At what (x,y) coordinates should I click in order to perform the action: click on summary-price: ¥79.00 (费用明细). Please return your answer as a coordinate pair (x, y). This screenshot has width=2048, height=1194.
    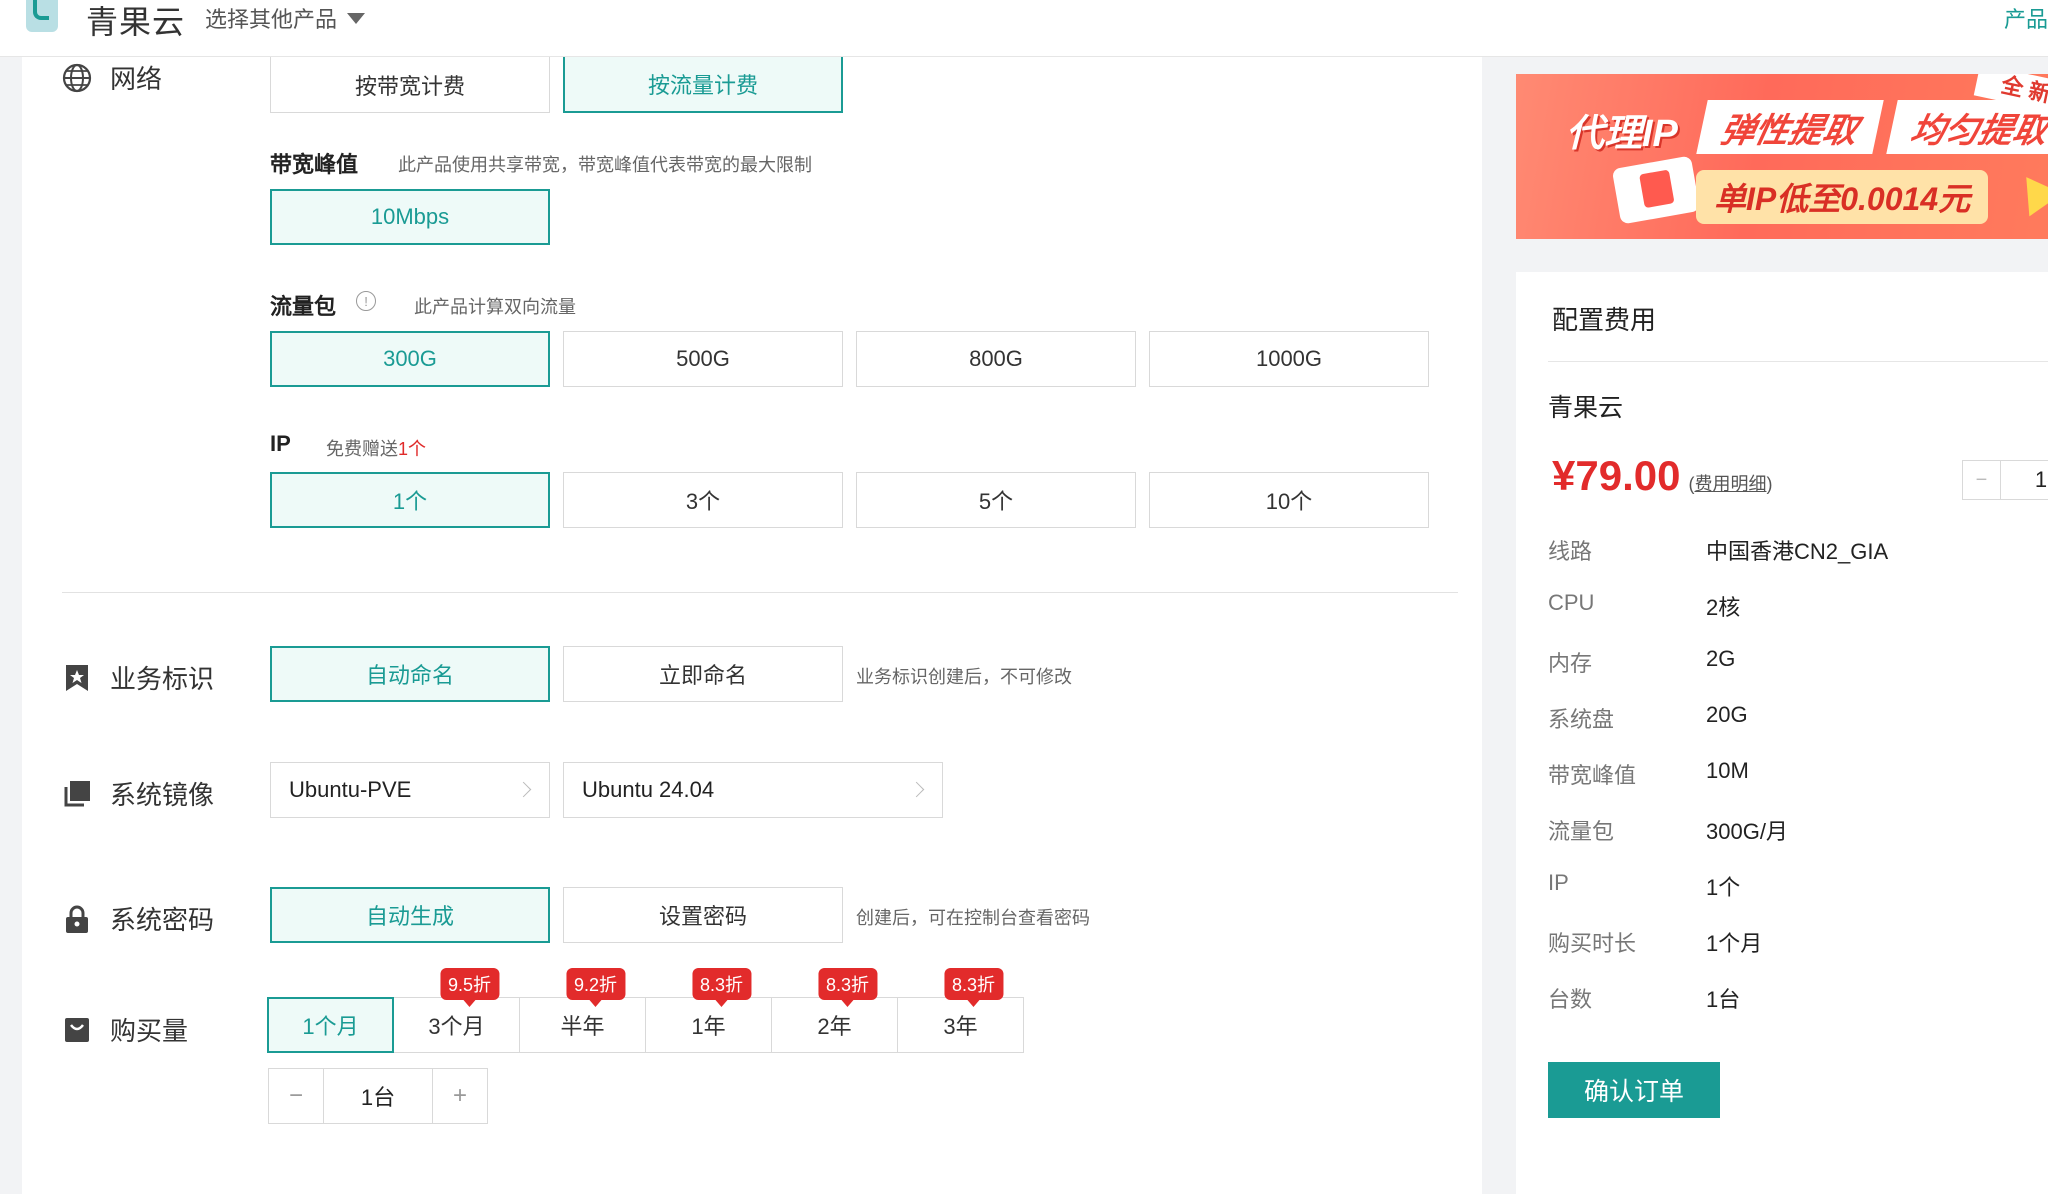
    Looking at the image, I should click on (1662, 476).